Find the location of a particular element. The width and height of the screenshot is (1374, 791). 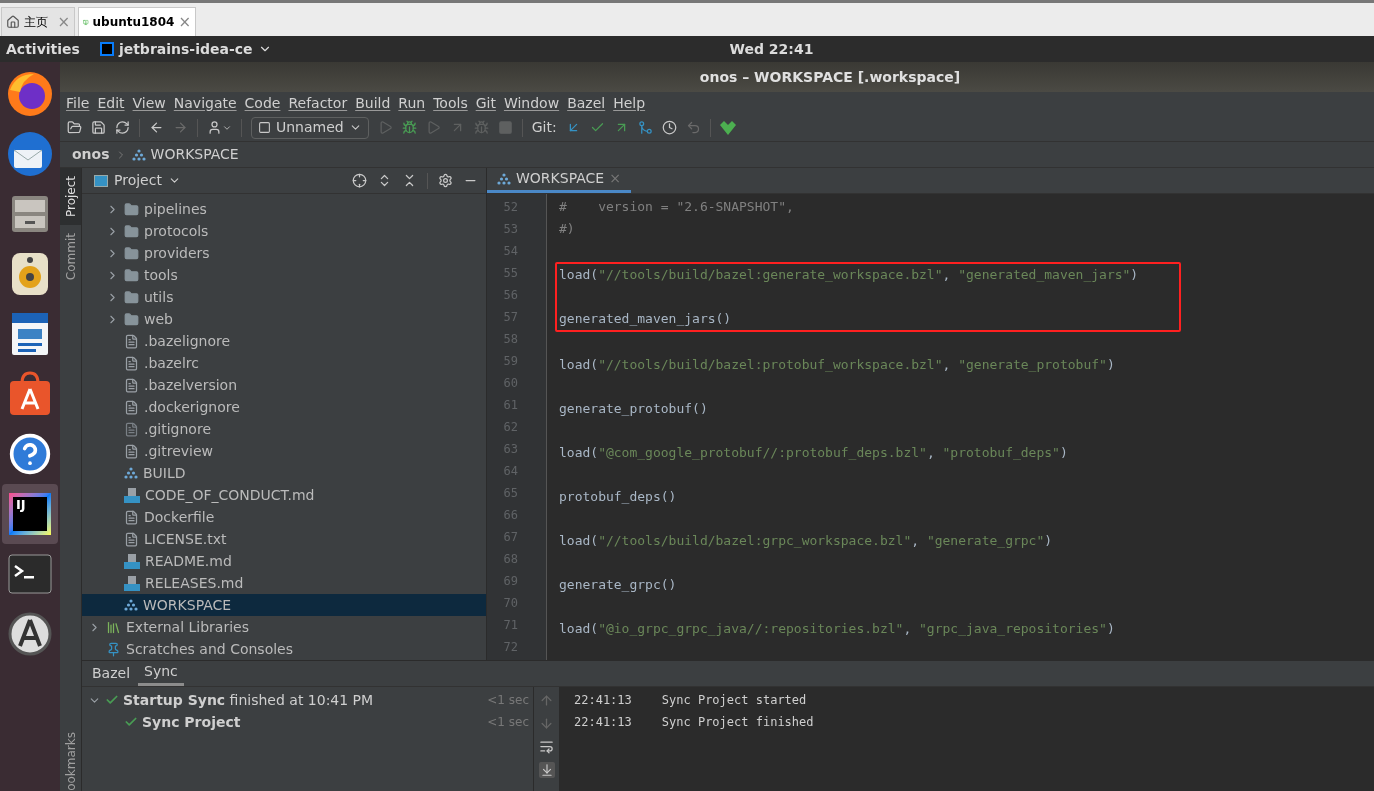

menu-item: Bazel is located at coordinates (586, 103).